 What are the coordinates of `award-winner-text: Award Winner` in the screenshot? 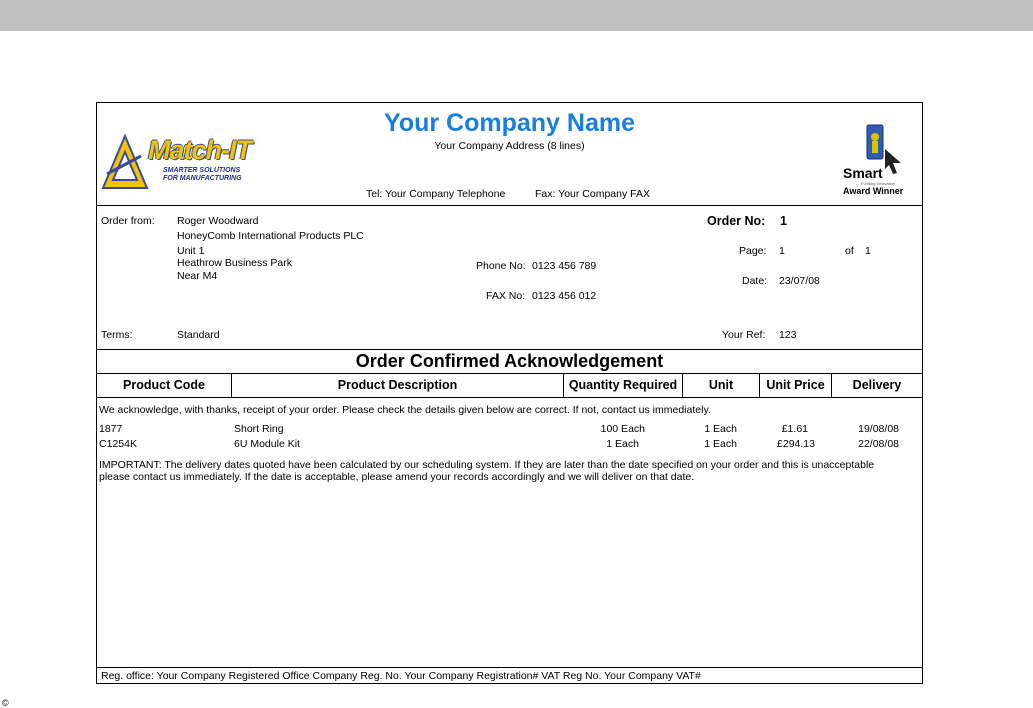 It's located at (873, 191).